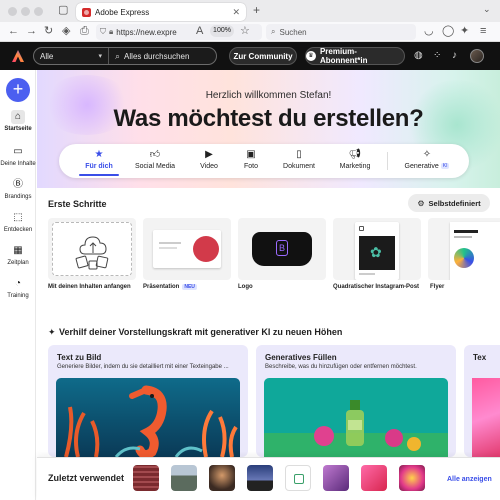  Describe the element at coordinates (18, 288) in the screenshot. I see `sidebar-item-training: ◔ Training` at that location.